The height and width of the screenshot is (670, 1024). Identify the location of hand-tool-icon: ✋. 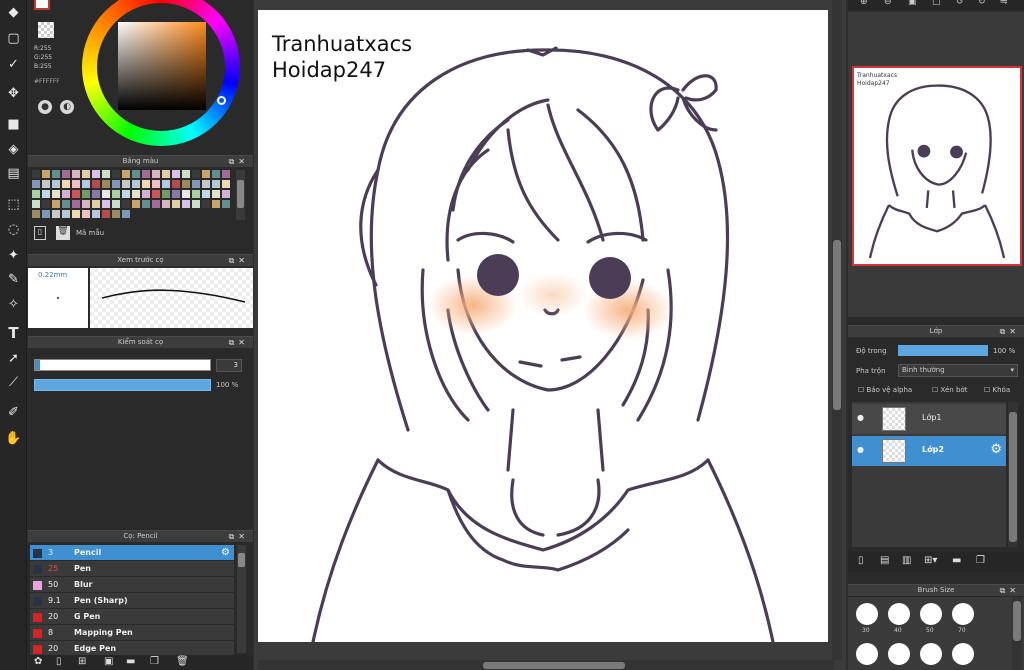
(13, 438).